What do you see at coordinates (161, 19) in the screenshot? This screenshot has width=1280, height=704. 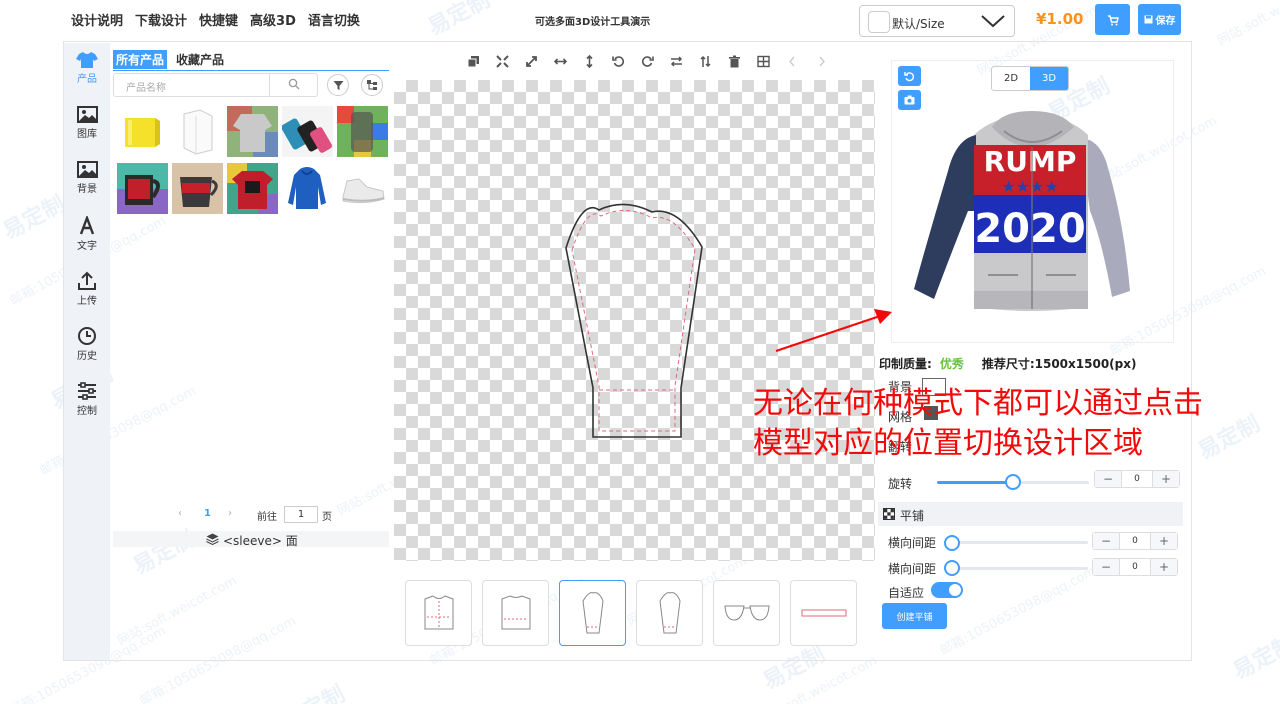 I see `menu-download-design: 下载设计` at bounding box center [161, 19].